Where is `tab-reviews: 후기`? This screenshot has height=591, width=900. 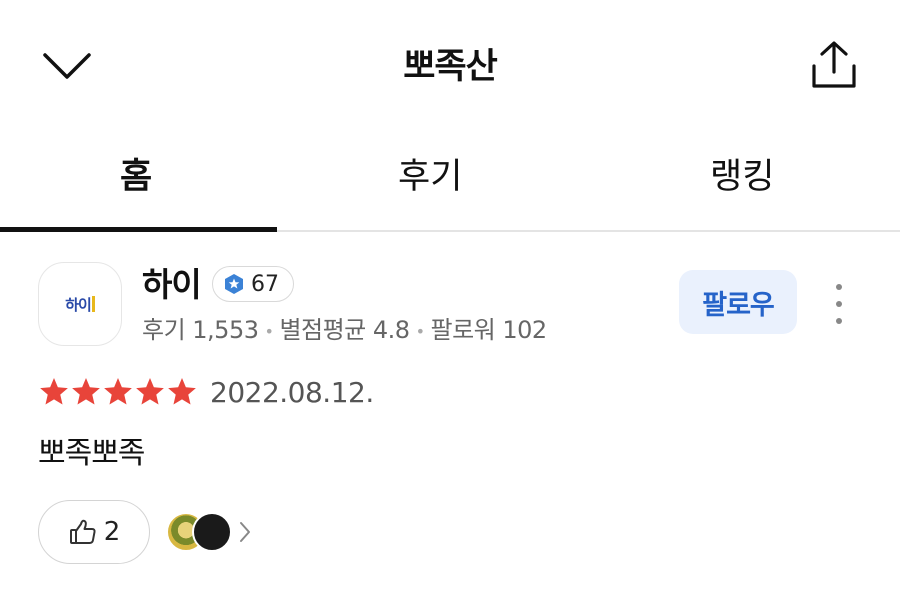 tab-reviews: 후기 is located at coordinates (430, 173).